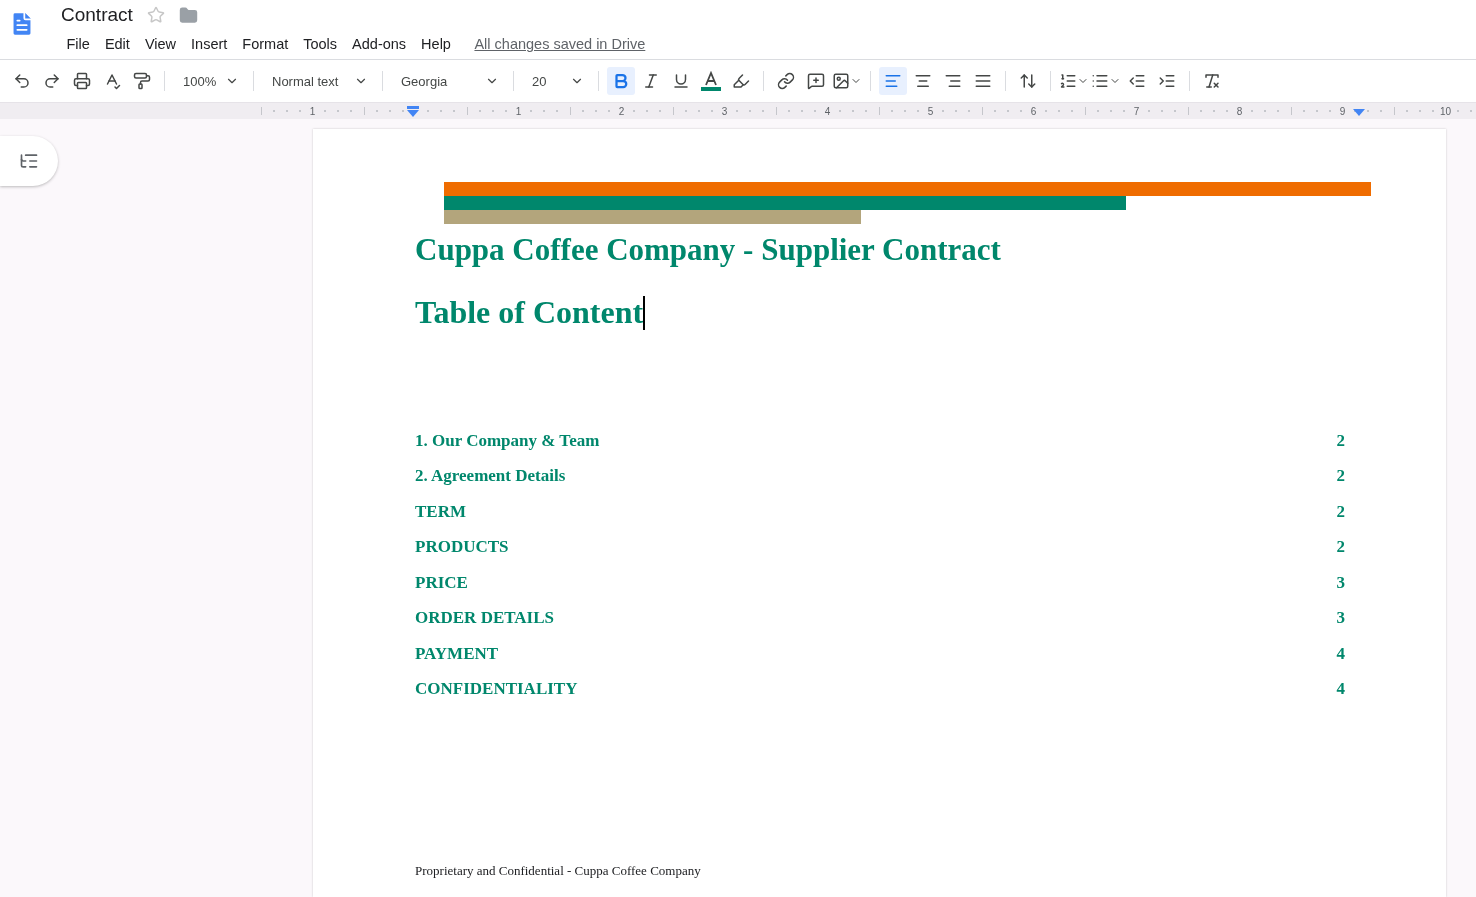 The image size is (1476, 897). What do you see at coordinates (462, 547) in the screenshot?
I see `toc-entry-link: PRODUCTS` at bounding box center [462, 547].